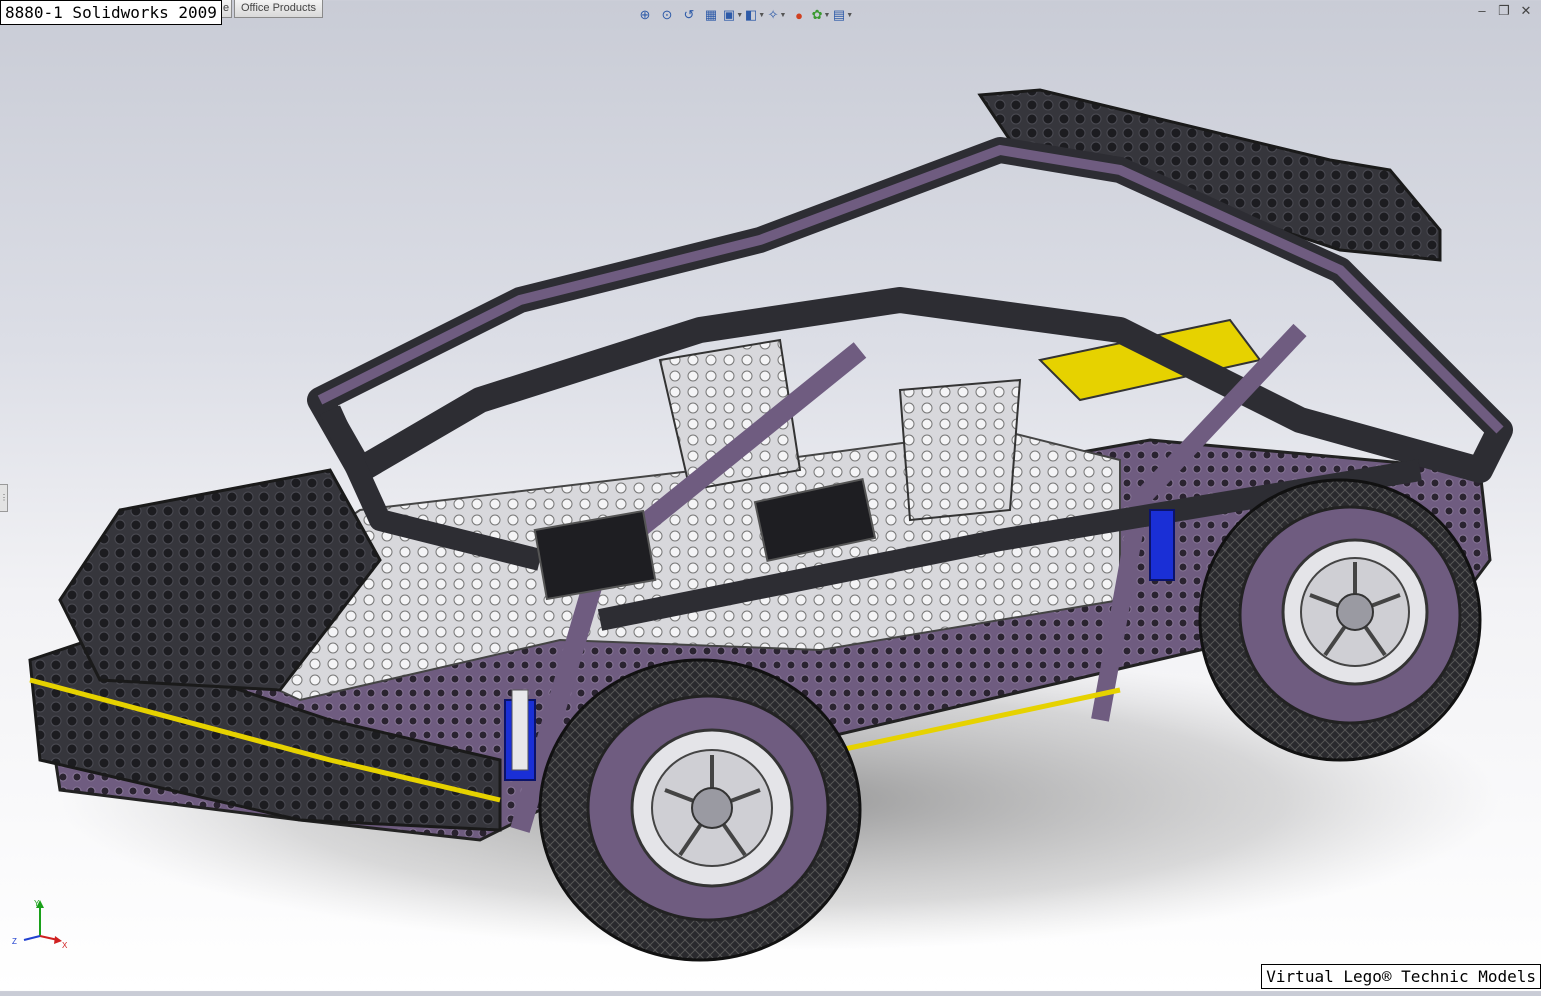  I want to click on document-tab-strip: e Office Products, so click(271, 9).